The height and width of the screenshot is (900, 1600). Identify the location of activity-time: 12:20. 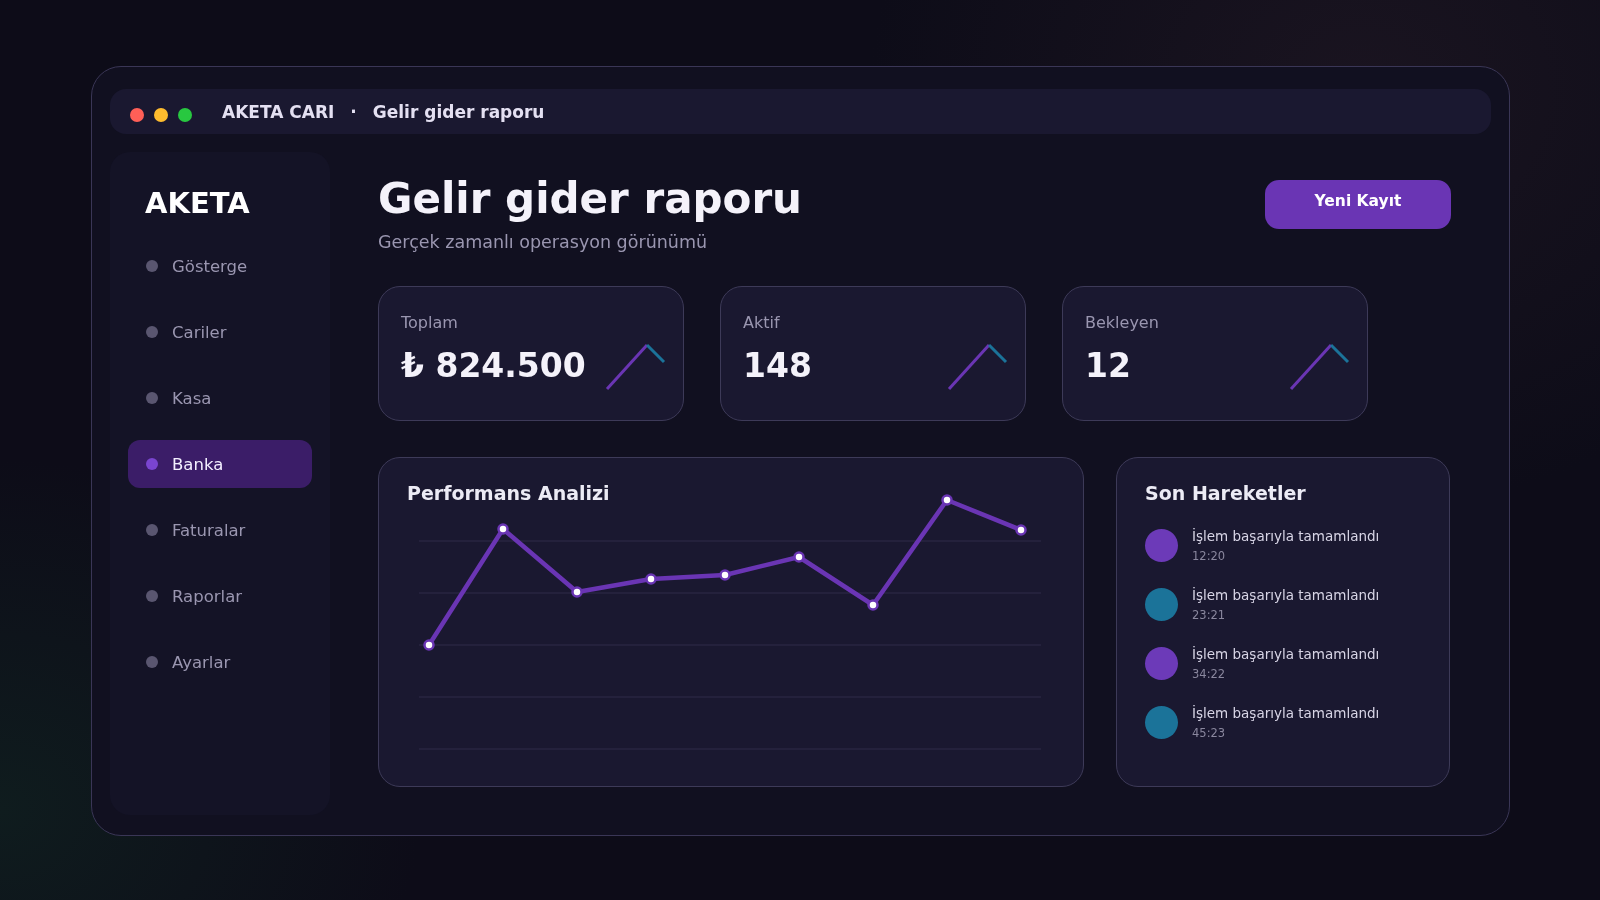
(1209, 556).